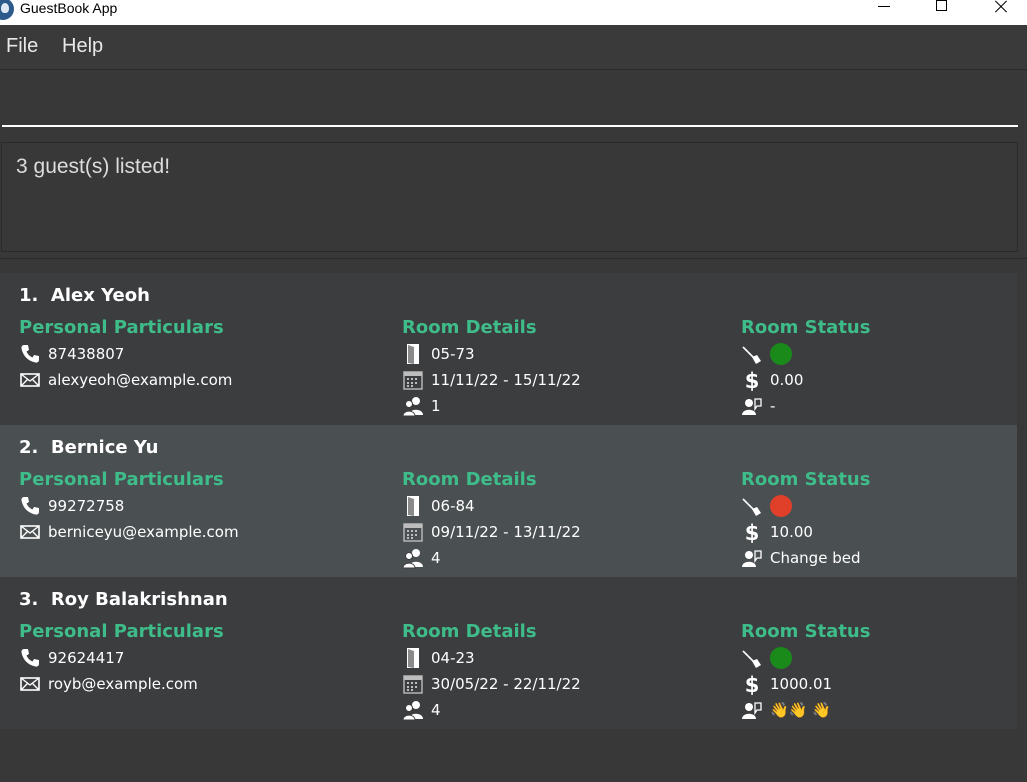 The image size is (1027, 782). I want to click on bill-row: $ 10.00, so click(777, 533).